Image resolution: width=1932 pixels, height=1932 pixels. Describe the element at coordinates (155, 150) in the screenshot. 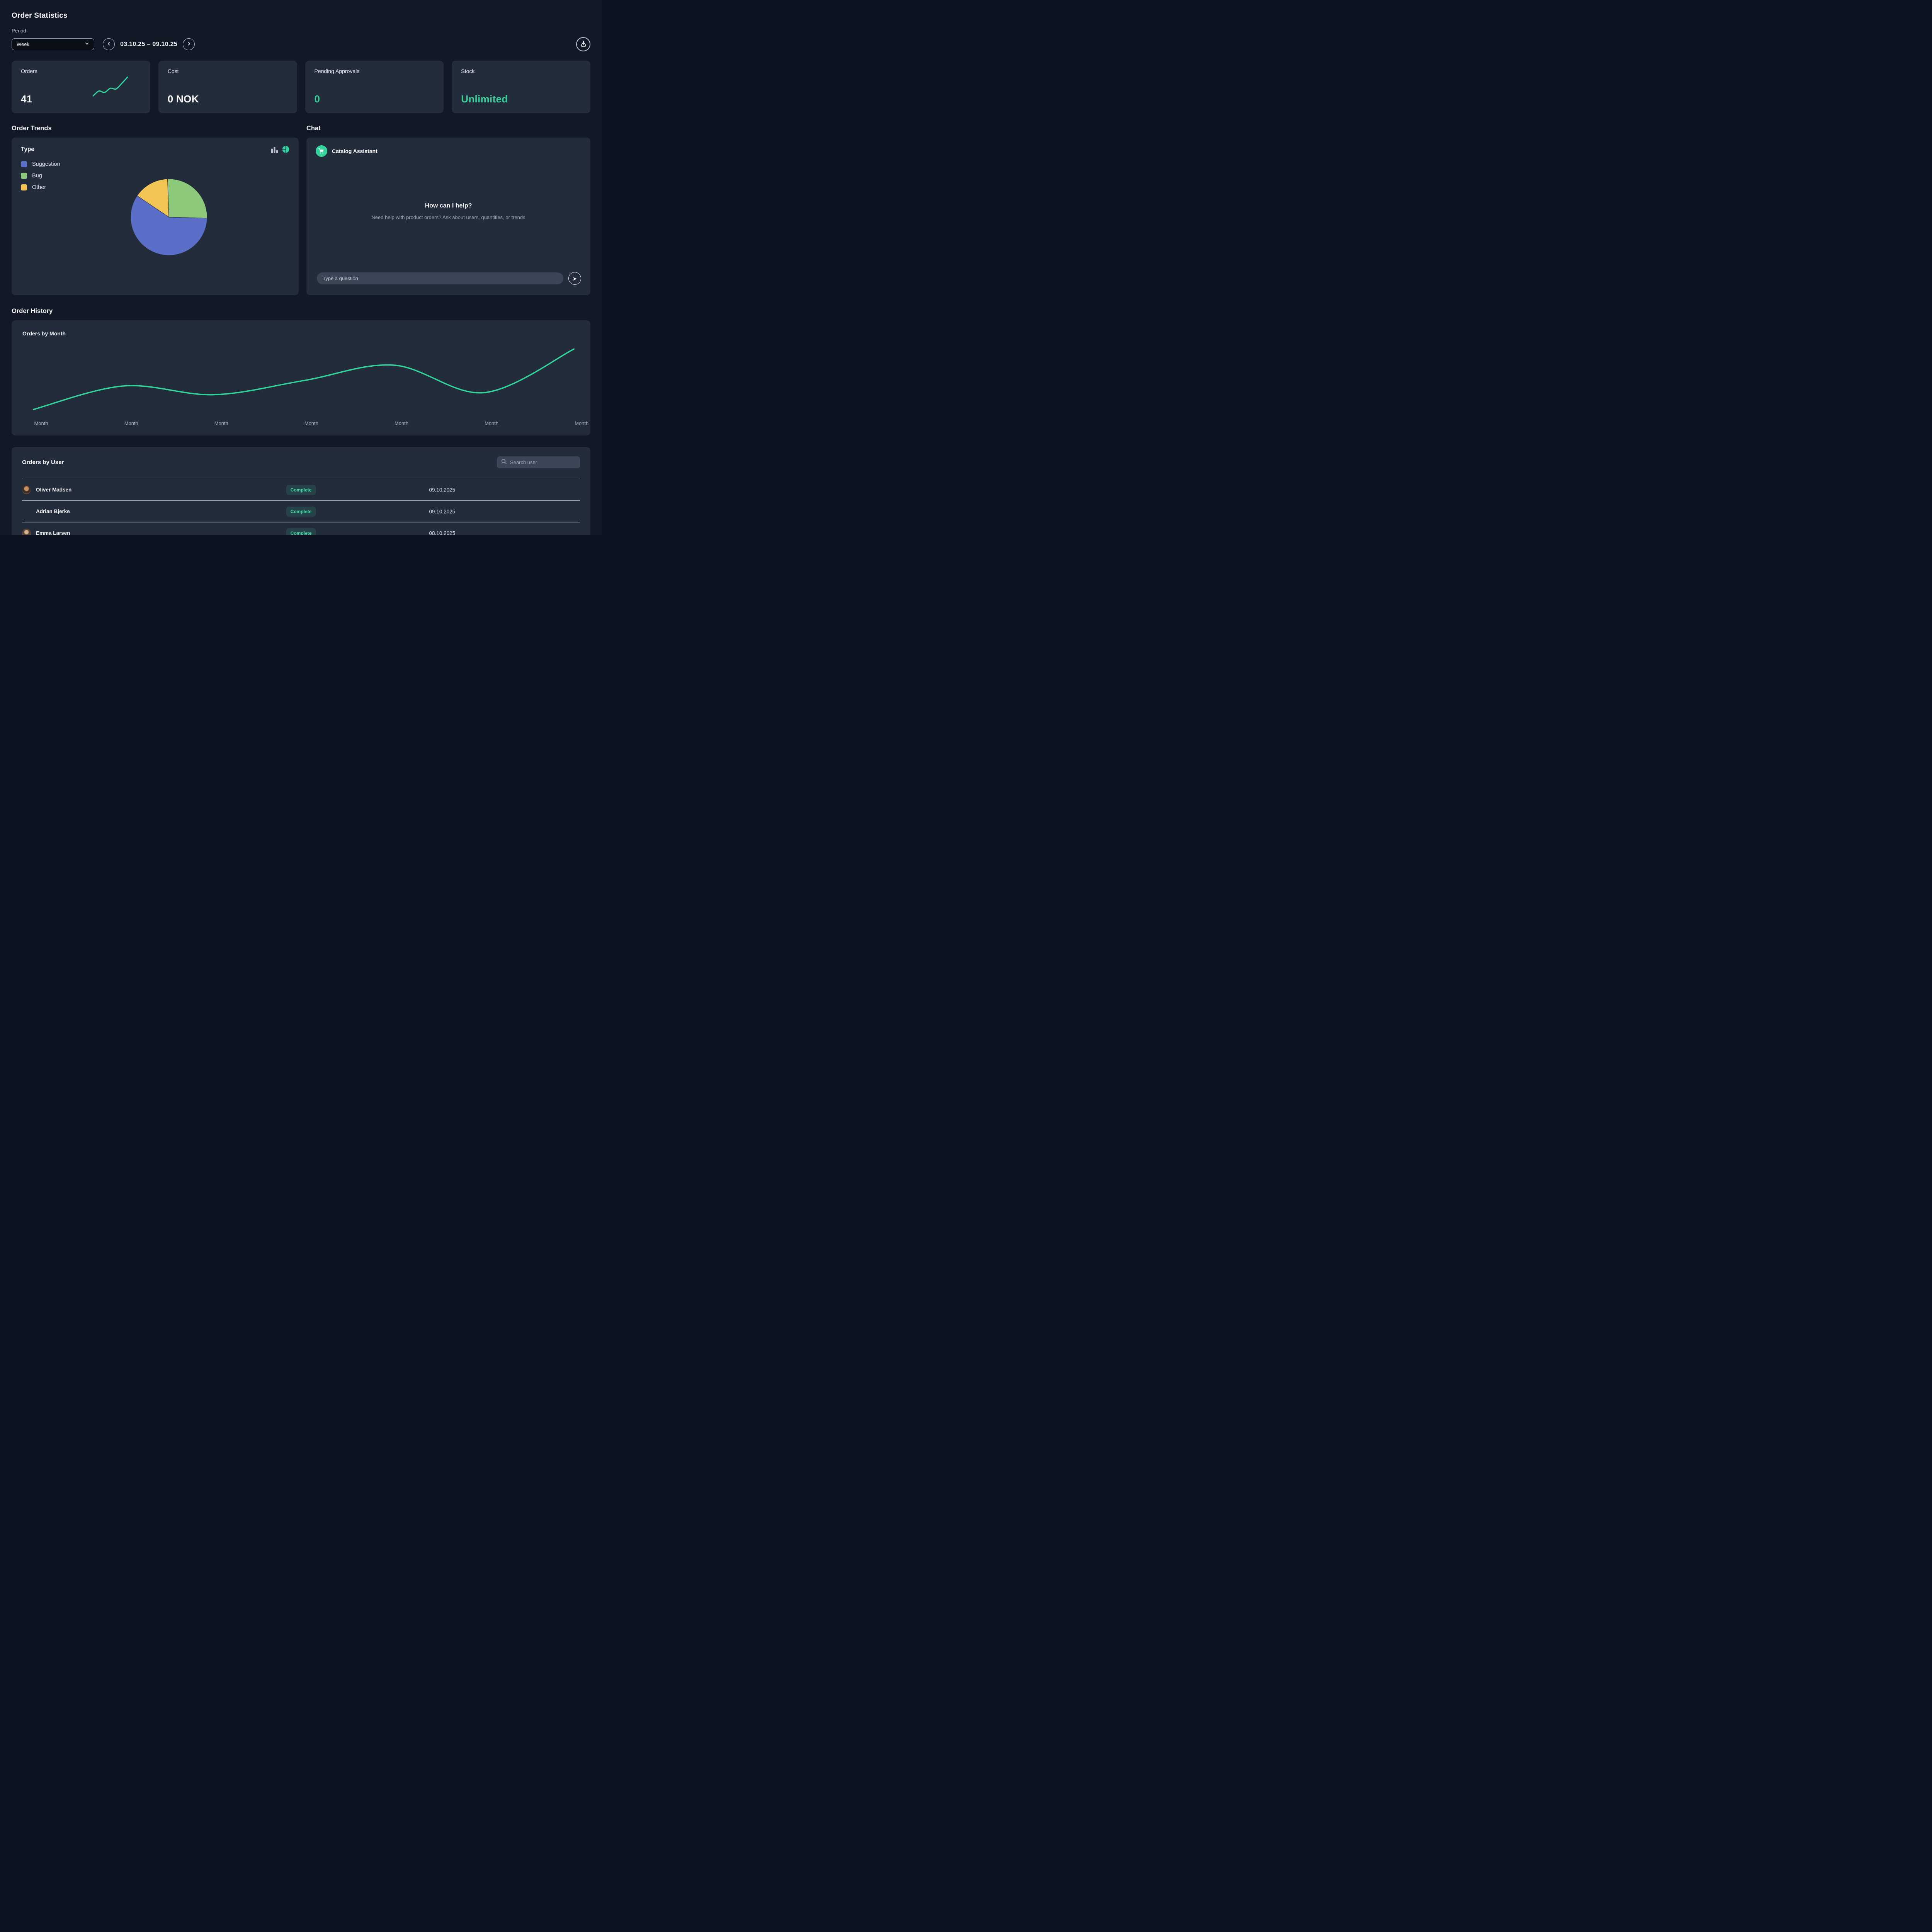

I see `trends-card-header: Type` at that location.